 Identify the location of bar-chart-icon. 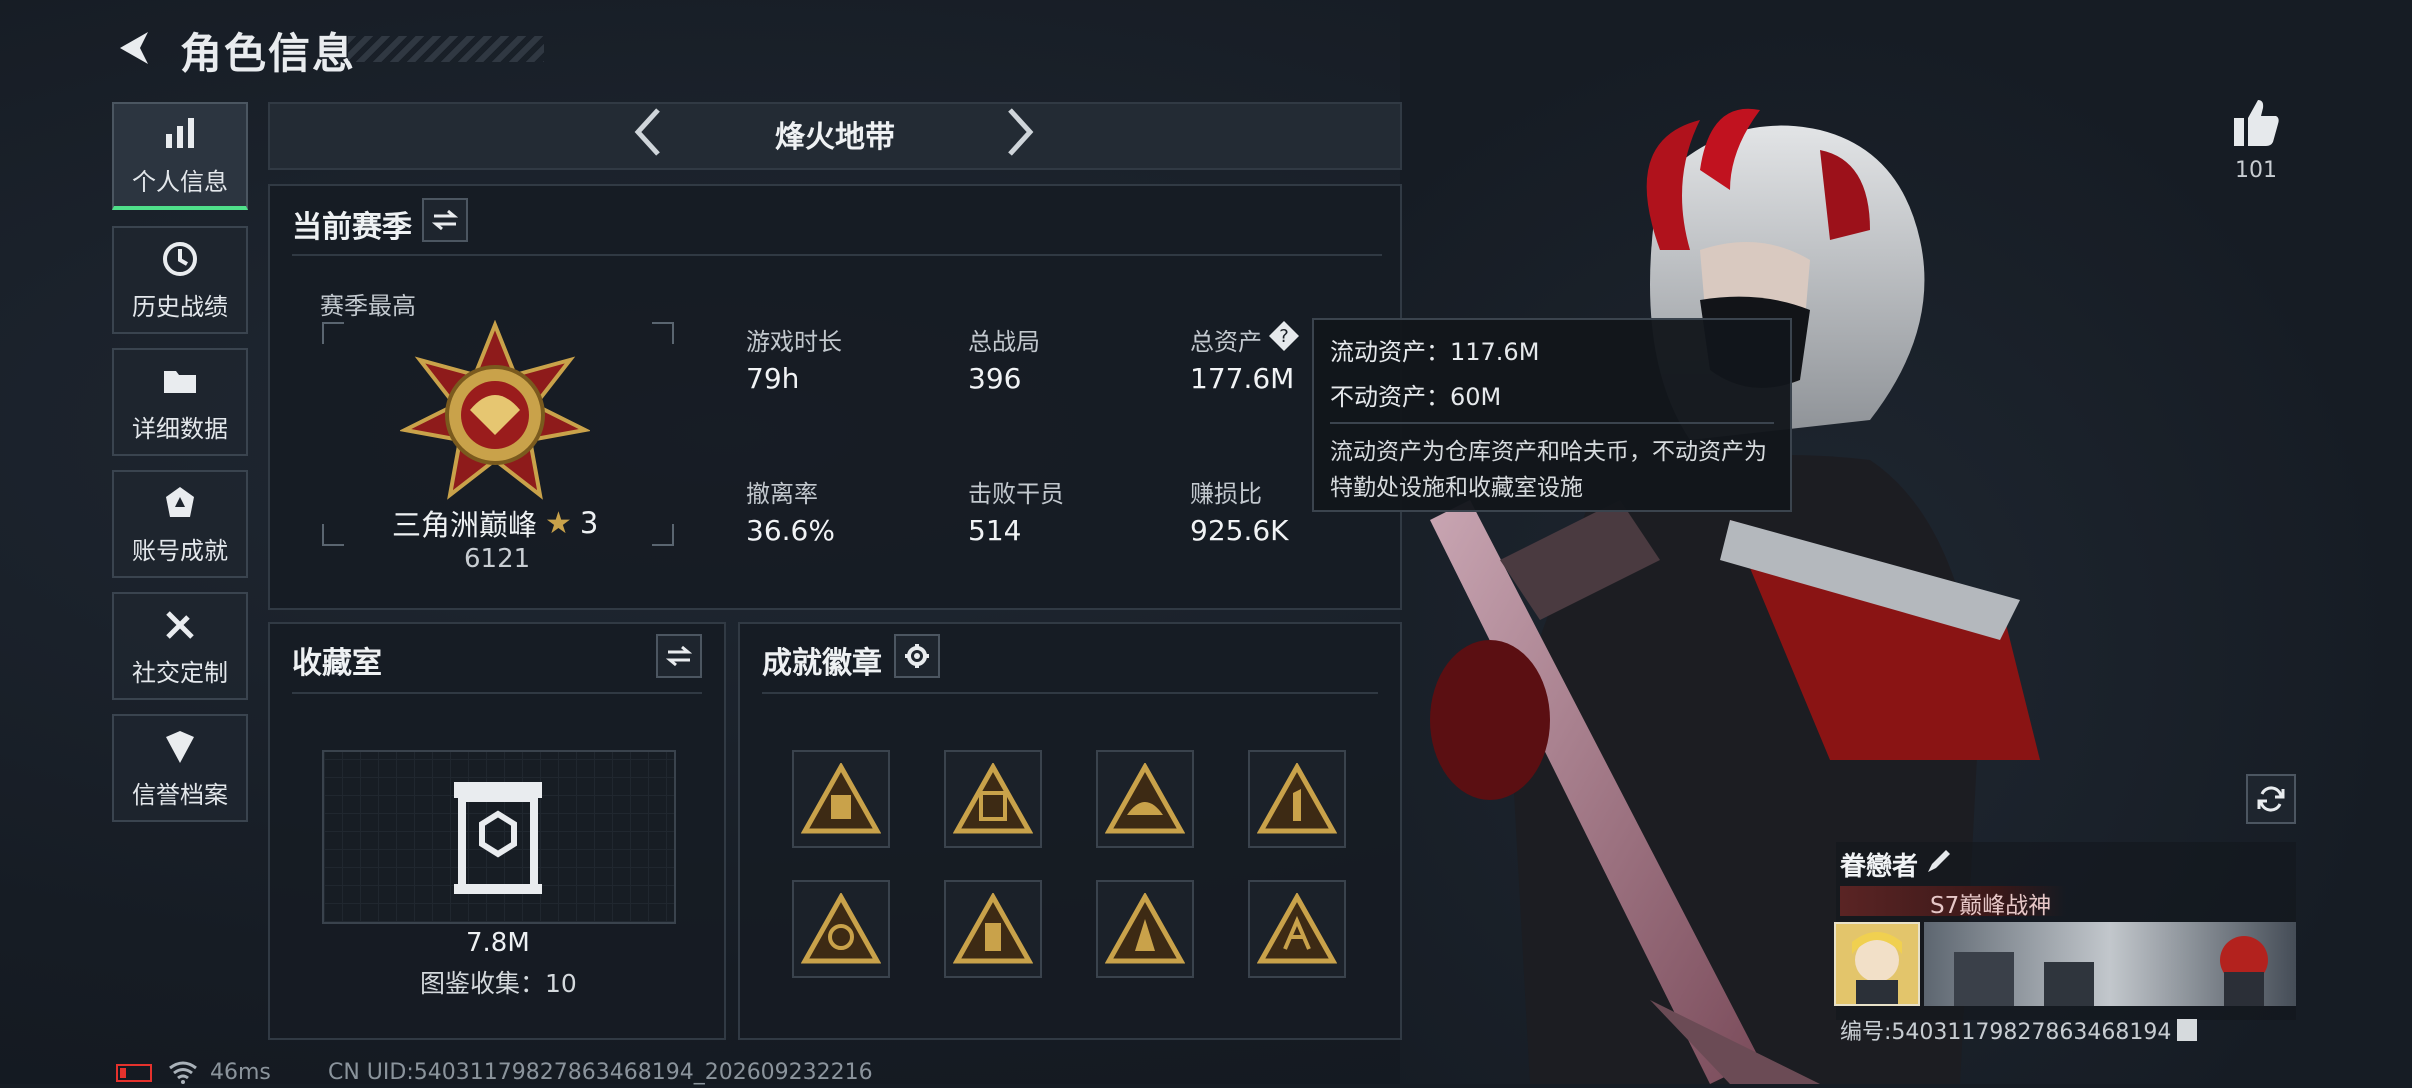
(180, 132).